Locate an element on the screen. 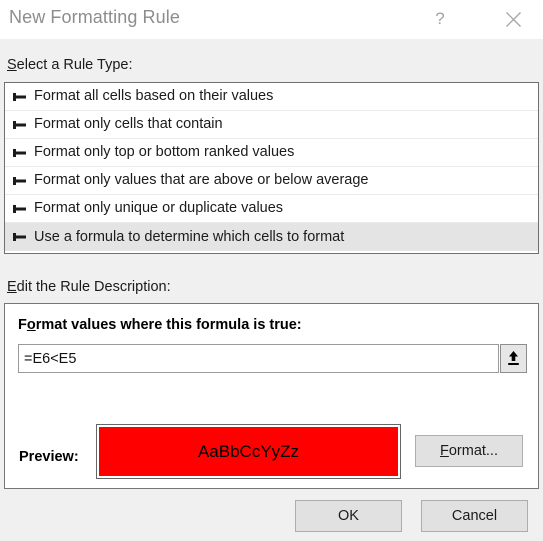  rule-description-label-accel: E is located at coordinates (12, 287).